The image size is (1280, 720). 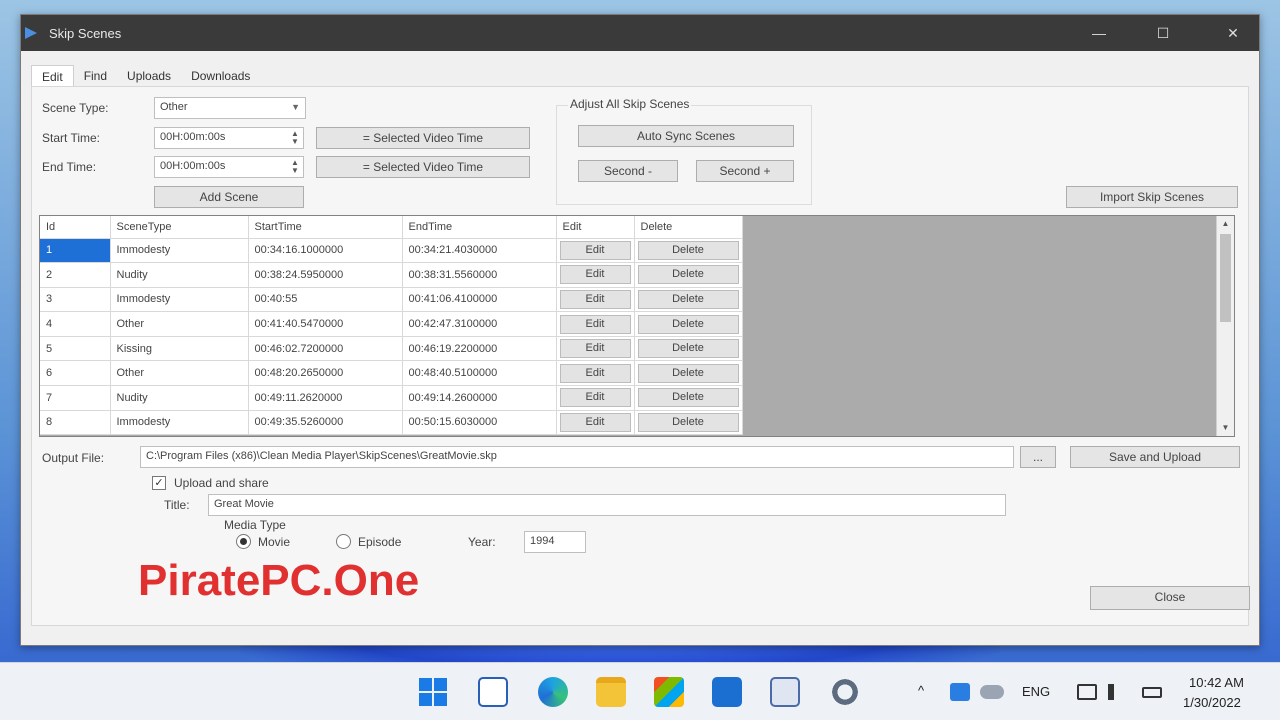 What do you see at coordinates (325, 373) in the screenshot?
I see `start-time-cell: 00:48:20.2650000` at bounding box center [325, 373].